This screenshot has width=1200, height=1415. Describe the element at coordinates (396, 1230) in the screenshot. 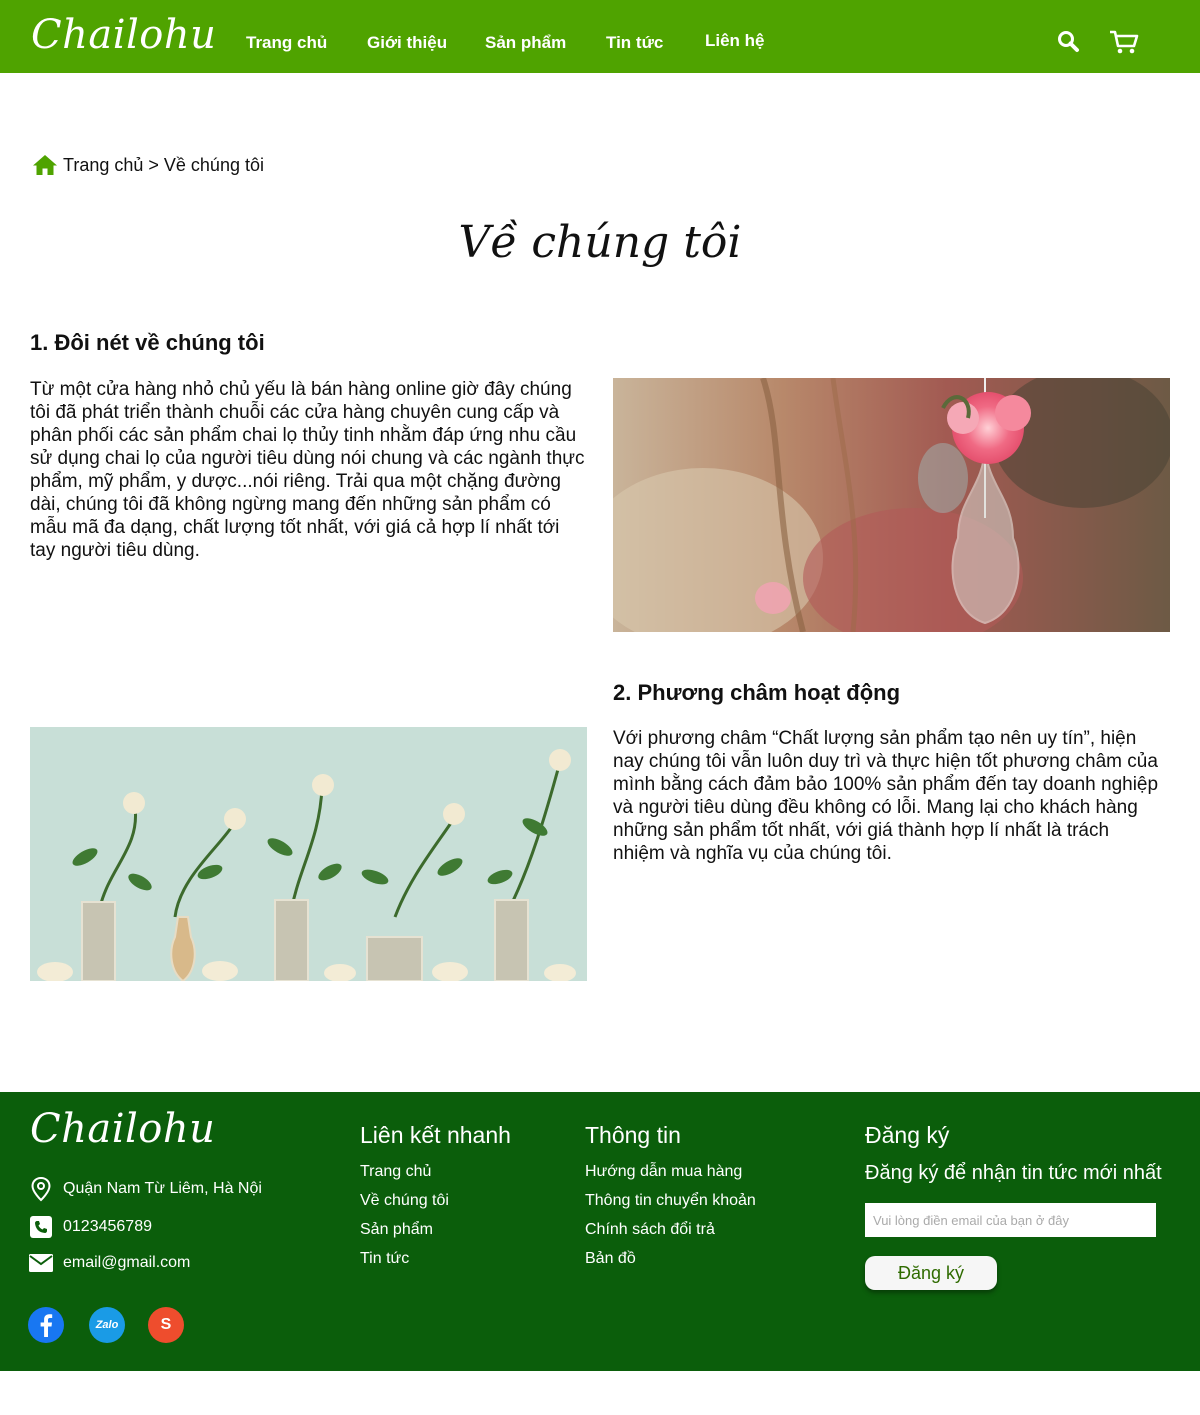

I see `footer-link-products: Sản phẩm` at that location.